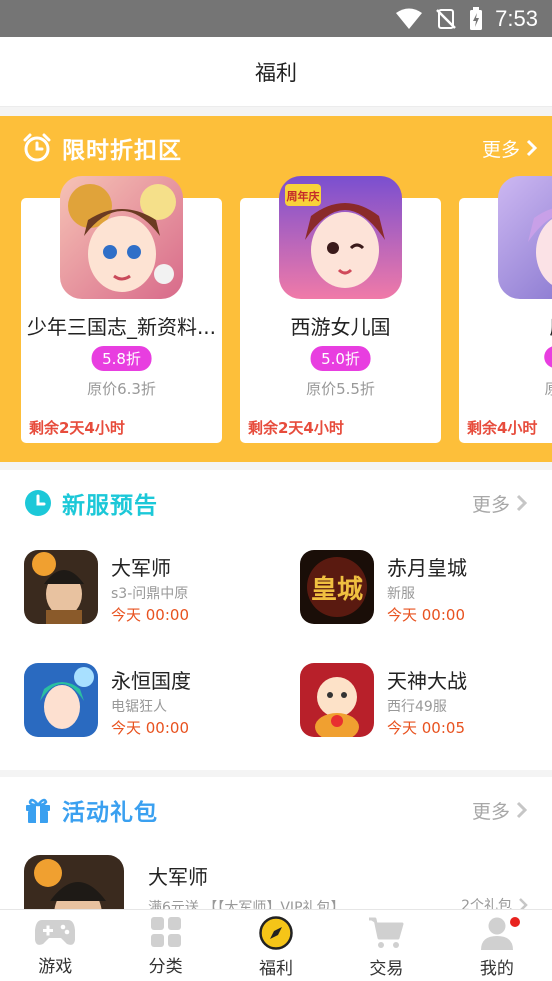 This screenshot has height=981, width=552. Describe the element at coordinates (276, 882) in the screenshot. I see `gift-pack-item: 大军师 满6元送 【【大军师】VIP礼包】 2个礼包` at that location.